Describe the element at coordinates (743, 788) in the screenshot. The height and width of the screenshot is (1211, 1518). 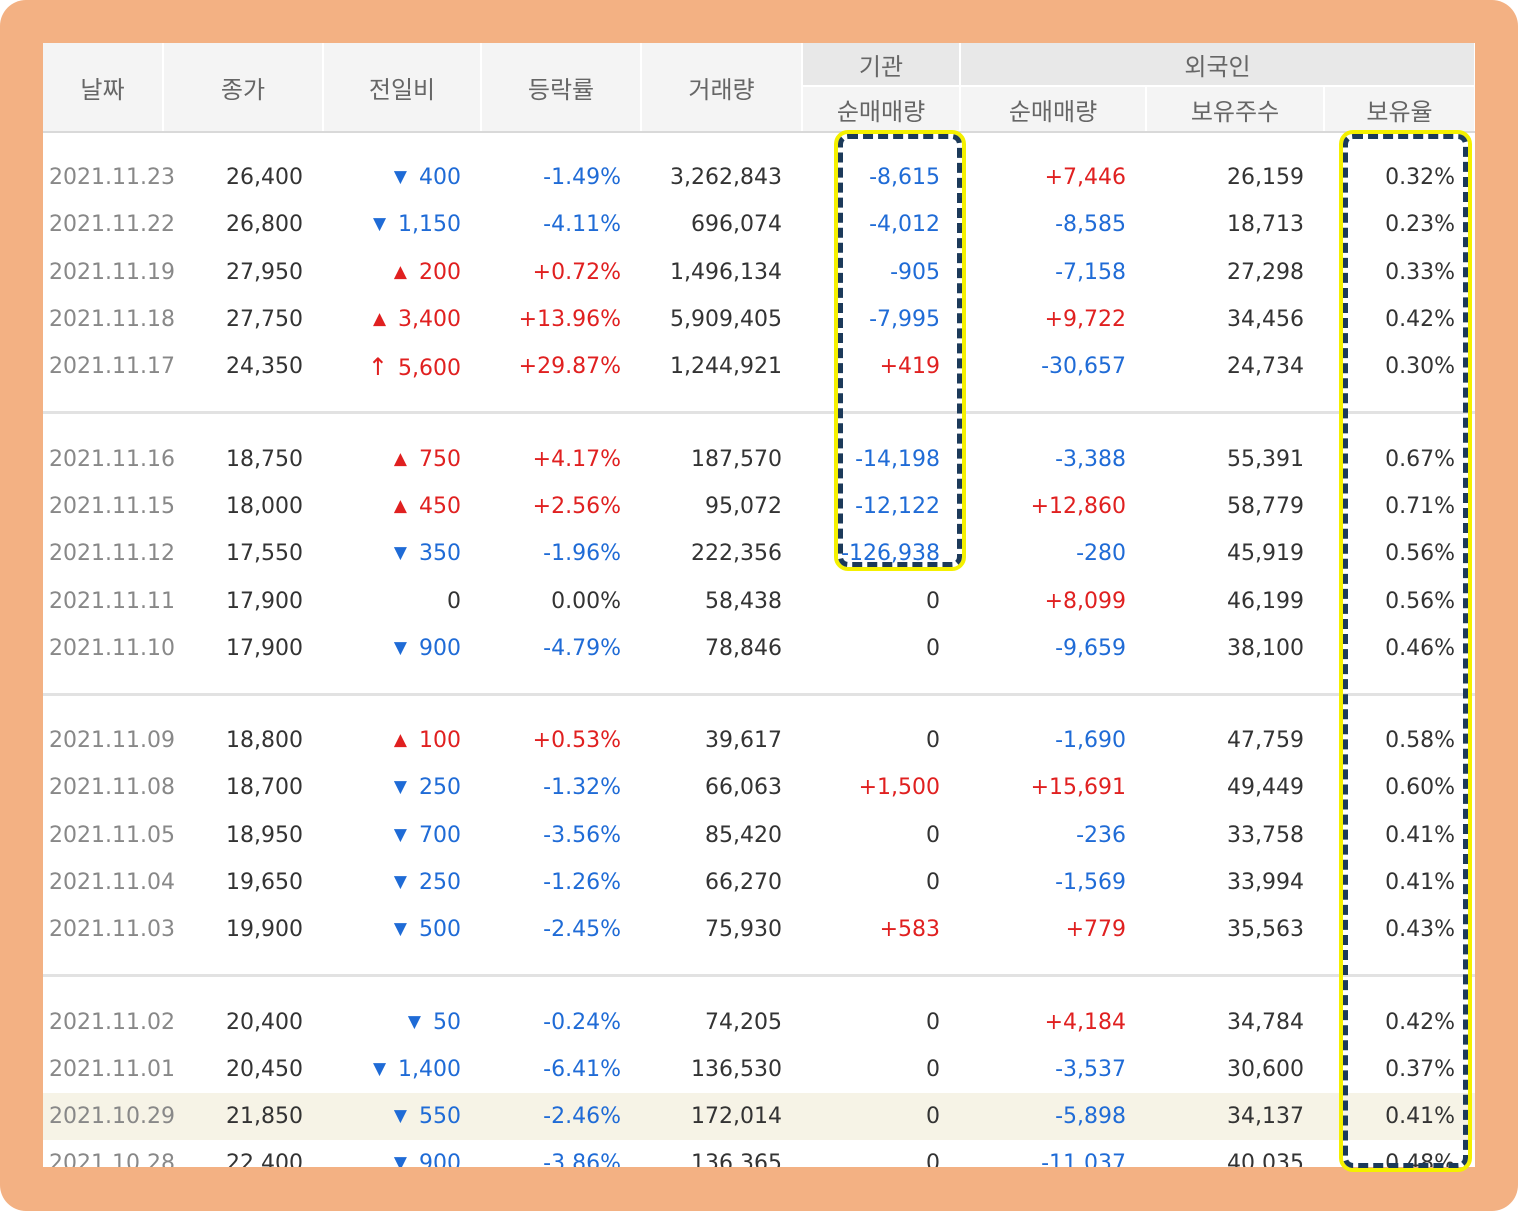
I see `cell-volume: 66,063` at that location.